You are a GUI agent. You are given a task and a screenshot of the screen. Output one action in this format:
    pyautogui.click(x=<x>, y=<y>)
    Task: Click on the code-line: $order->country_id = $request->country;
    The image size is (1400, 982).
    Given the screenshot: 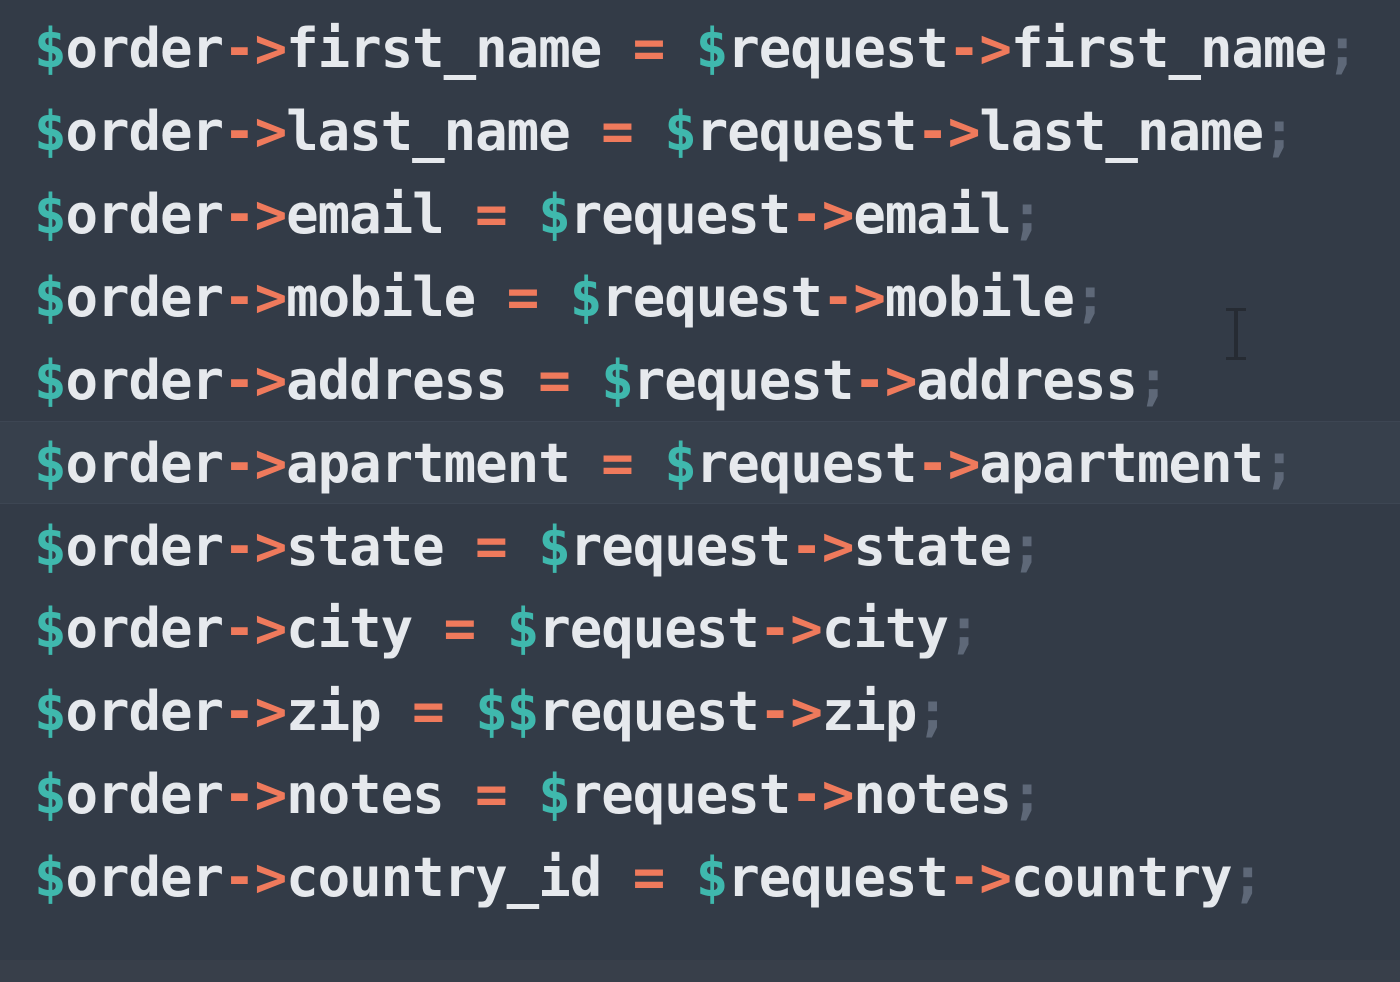 What is the action you would take?
    pyautogui.click(x=700, y=877)
    